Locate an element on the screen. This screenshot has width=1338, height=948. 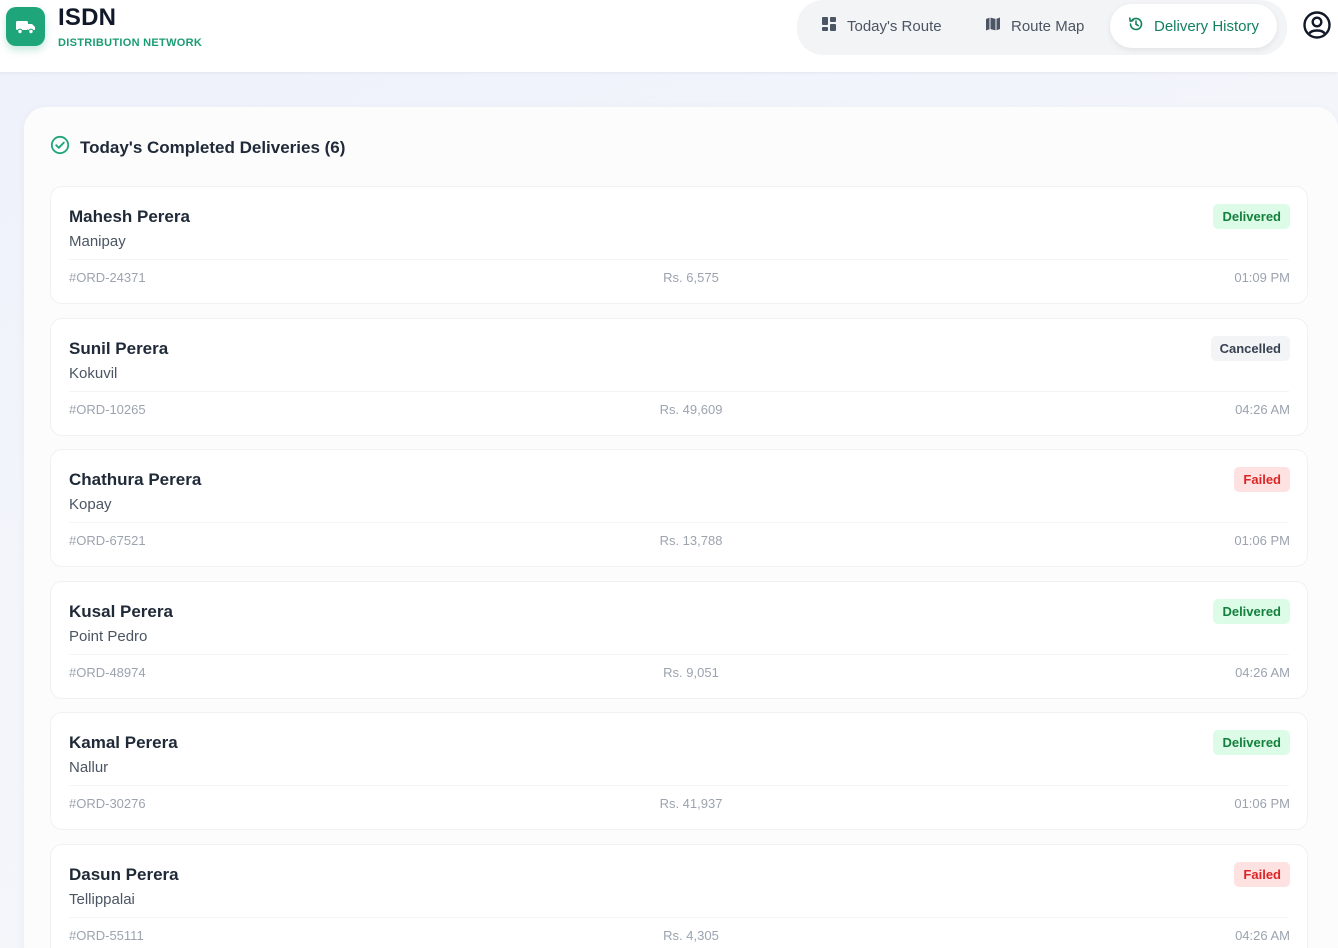
truck-icon is located at coordinates (25, 26).